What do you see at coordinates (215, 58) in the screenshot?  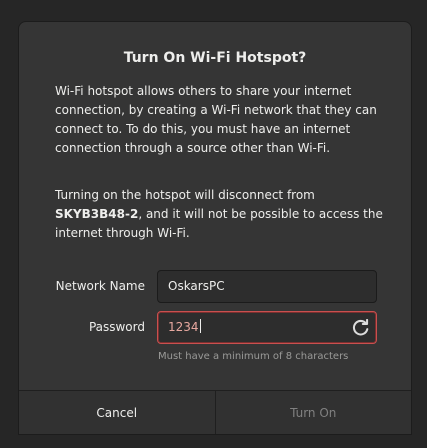 I see `dialog-title: Turn On Wi-Fi Hotspot?` at bounding box center [215, 58].